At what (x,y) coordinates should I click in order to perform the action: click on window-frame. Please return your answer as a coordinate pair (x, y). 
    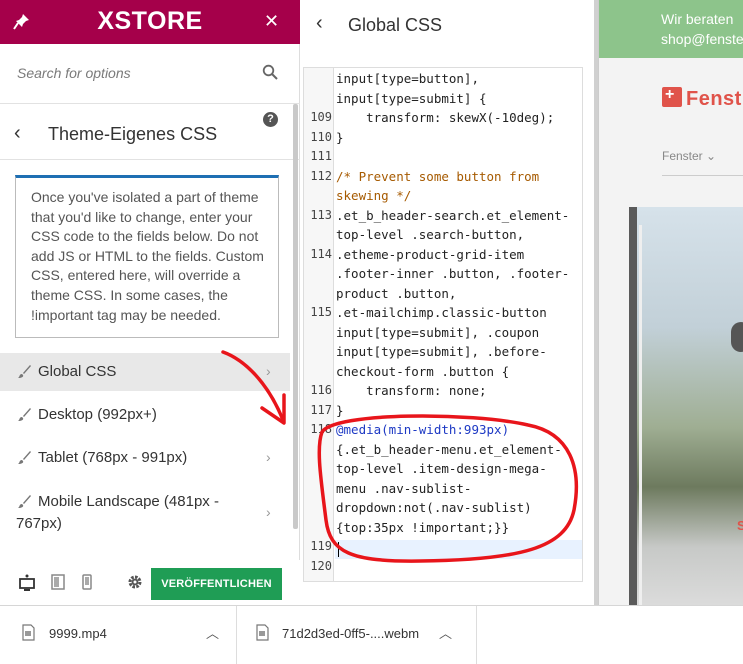
    Looking at the image, I should click on (691, 415).